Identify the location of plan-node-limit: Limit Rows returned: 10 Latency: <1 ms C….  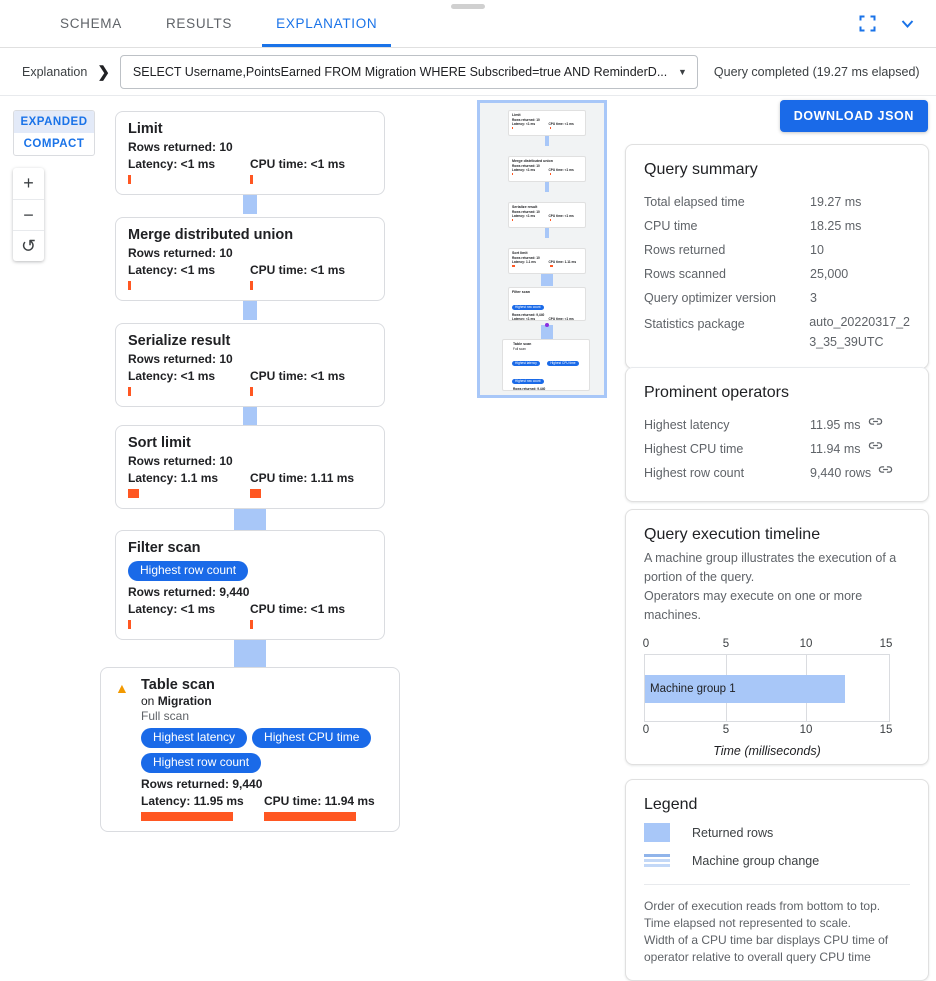
(250, 153).